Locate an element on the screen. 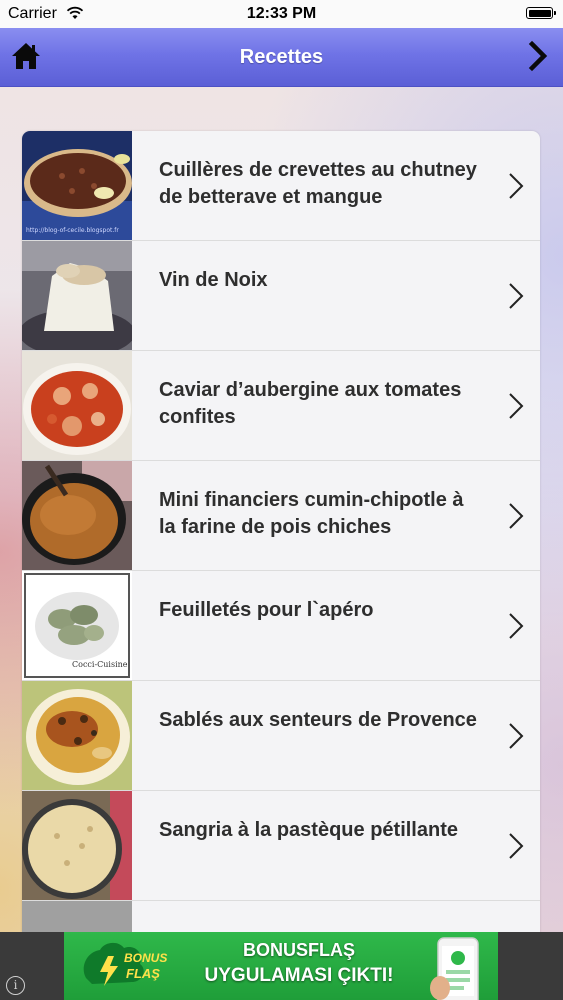 This screenshot has height=1000, width=563. ad-subheadline: UYGULAMASI ÇIKTI! is located at coordinates (299, 975).